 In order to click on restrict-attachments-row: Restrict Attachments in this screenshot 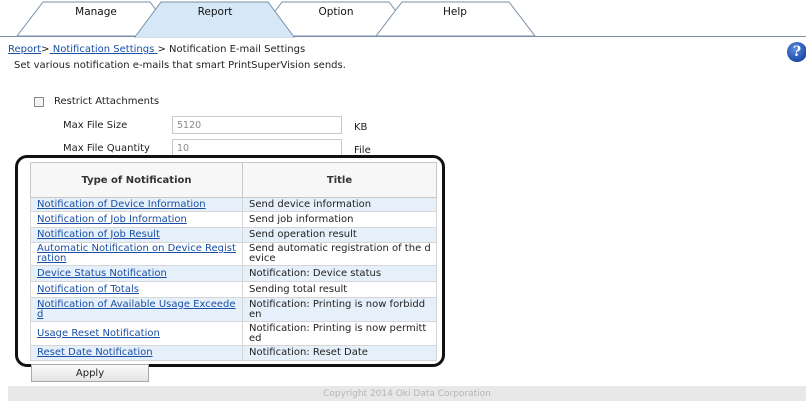, I will do `click(96, 102)`.